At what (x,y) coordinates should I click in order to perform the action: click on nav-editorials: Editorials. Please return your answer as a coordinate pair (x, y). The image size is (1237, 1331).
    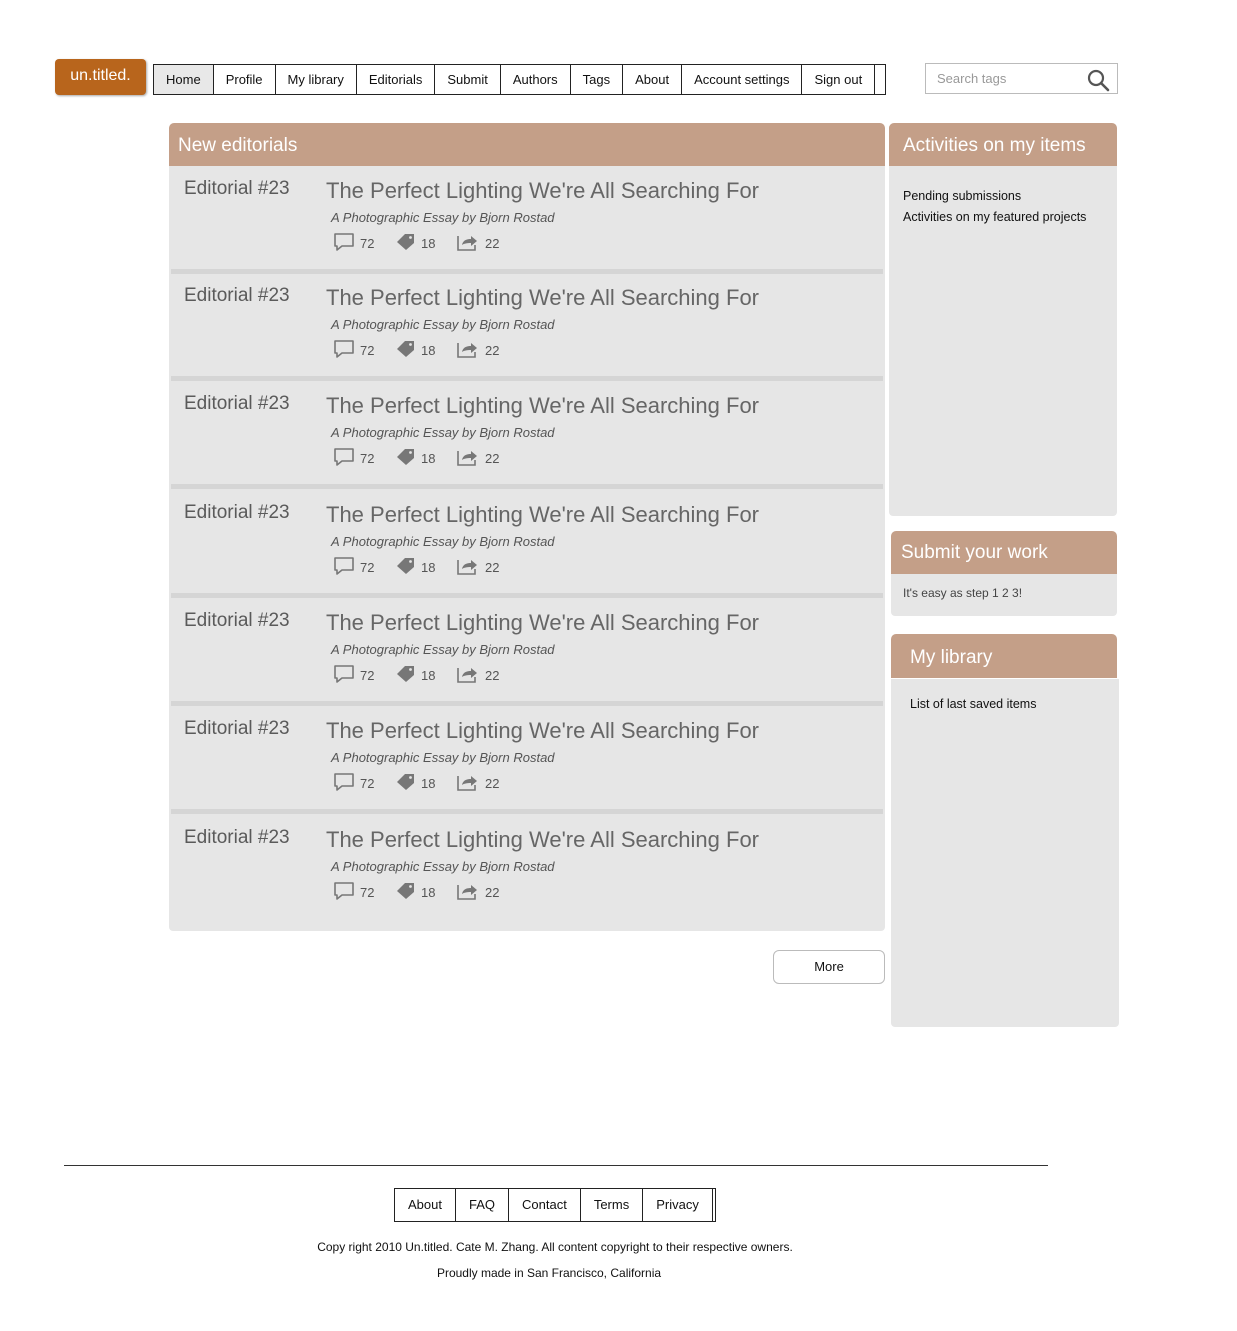
    Looking at the image, I should click on (396, 79).